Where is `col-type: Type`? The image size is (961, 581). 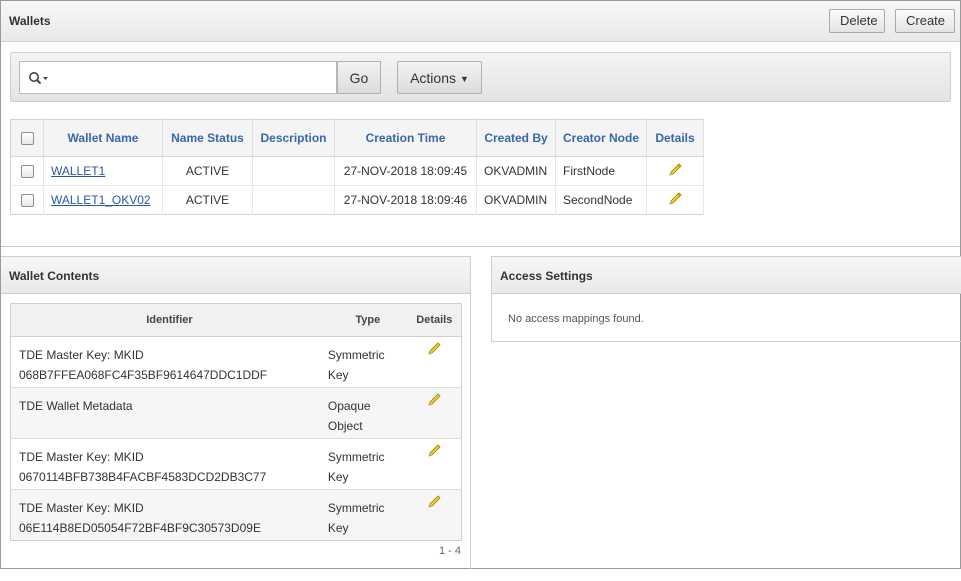 col-type: Type is located at coordinates (367, 320).